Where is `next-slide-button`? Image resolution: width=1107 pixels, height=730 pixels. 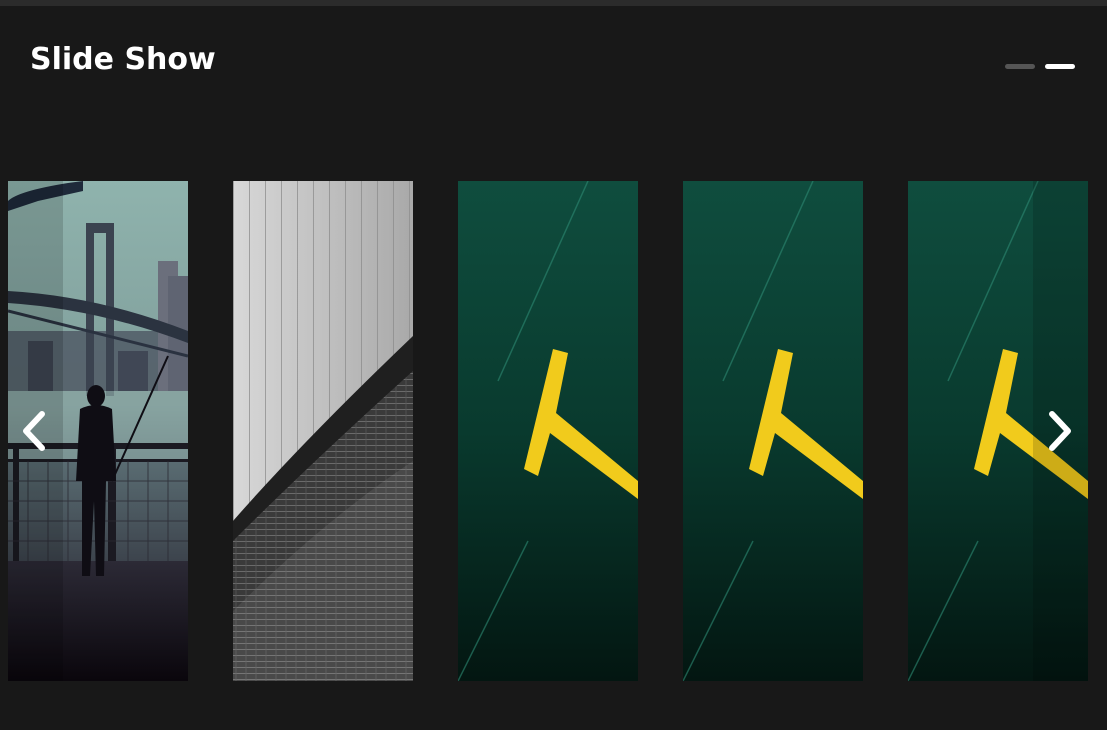 next-slide-button is located at coordinates (1060, 431).